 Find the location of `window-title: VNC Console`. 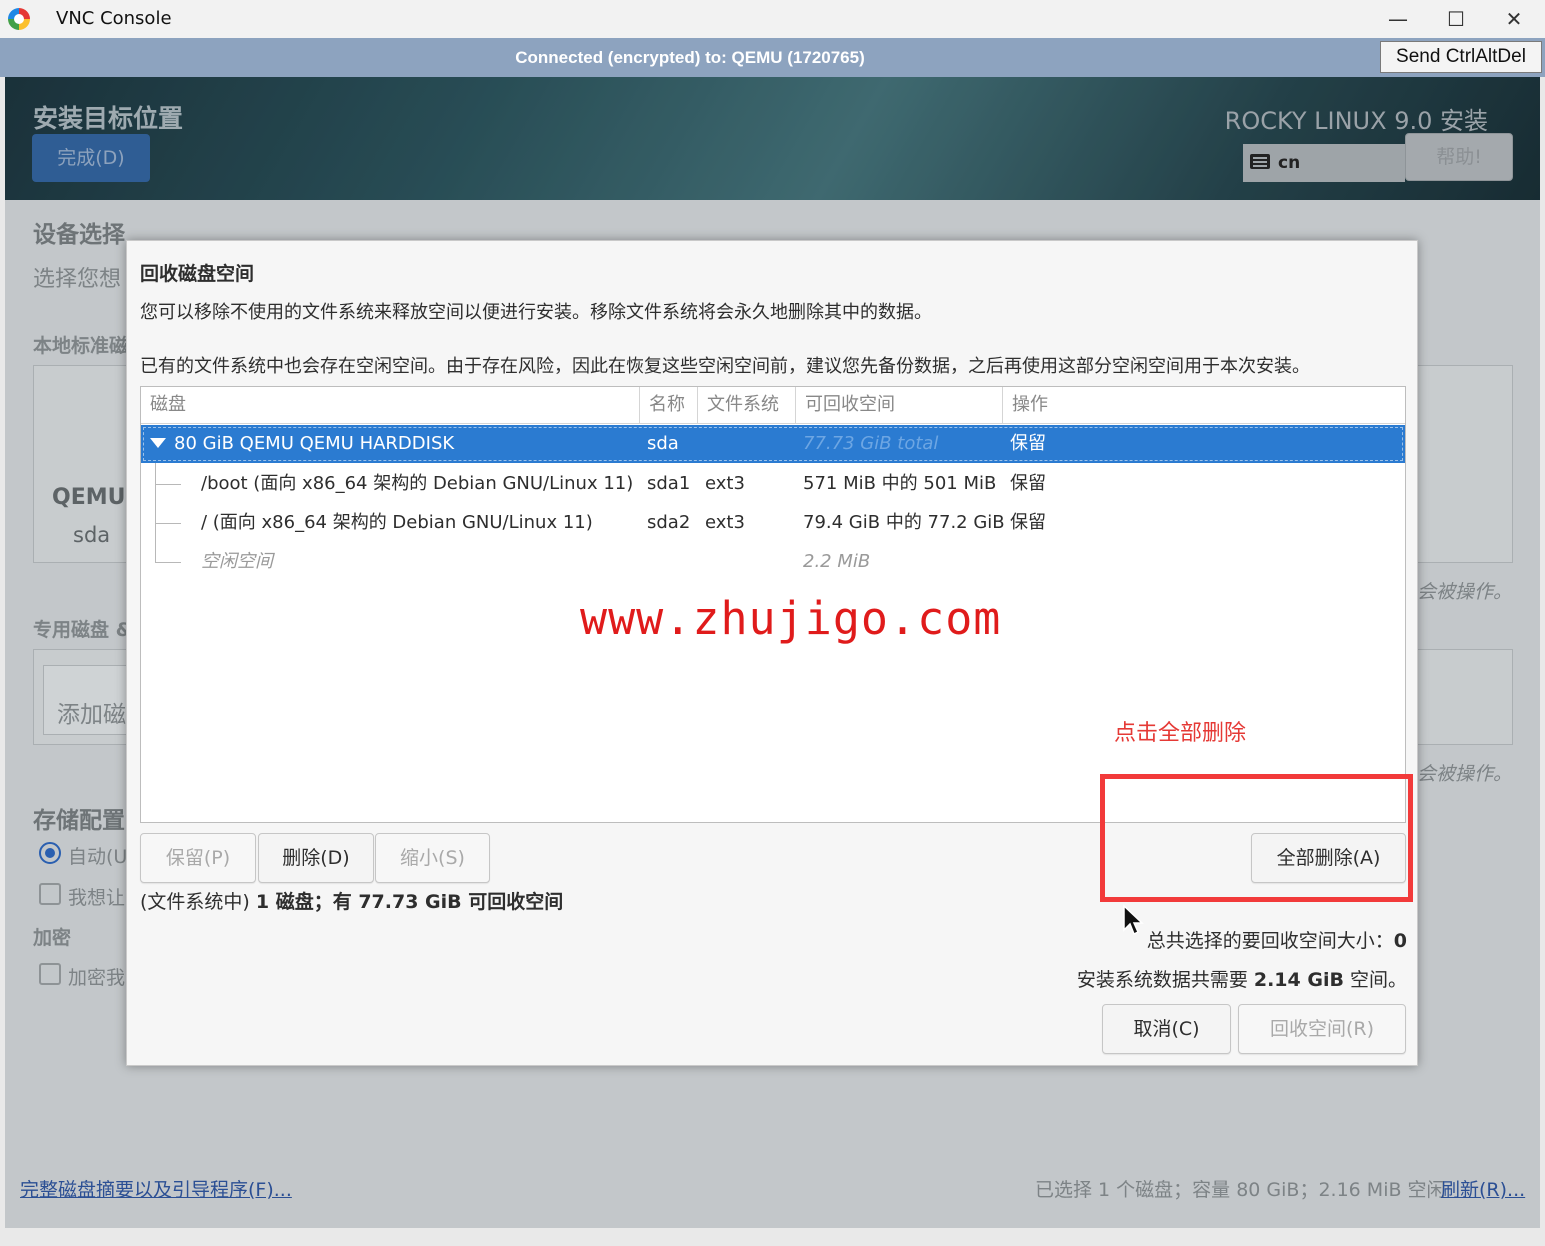

window-title: VNC Console is located at coordinates (114, 18).